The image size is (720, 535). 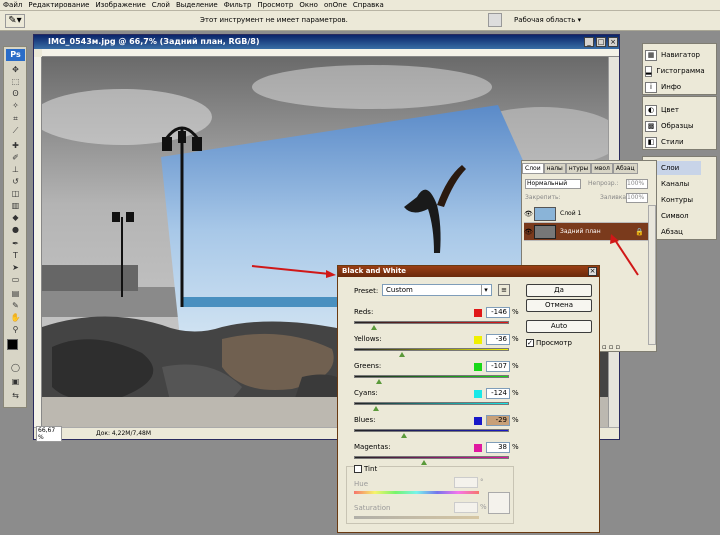 I want to click on cancel-button: Отмена, so click(x=559, y=305).